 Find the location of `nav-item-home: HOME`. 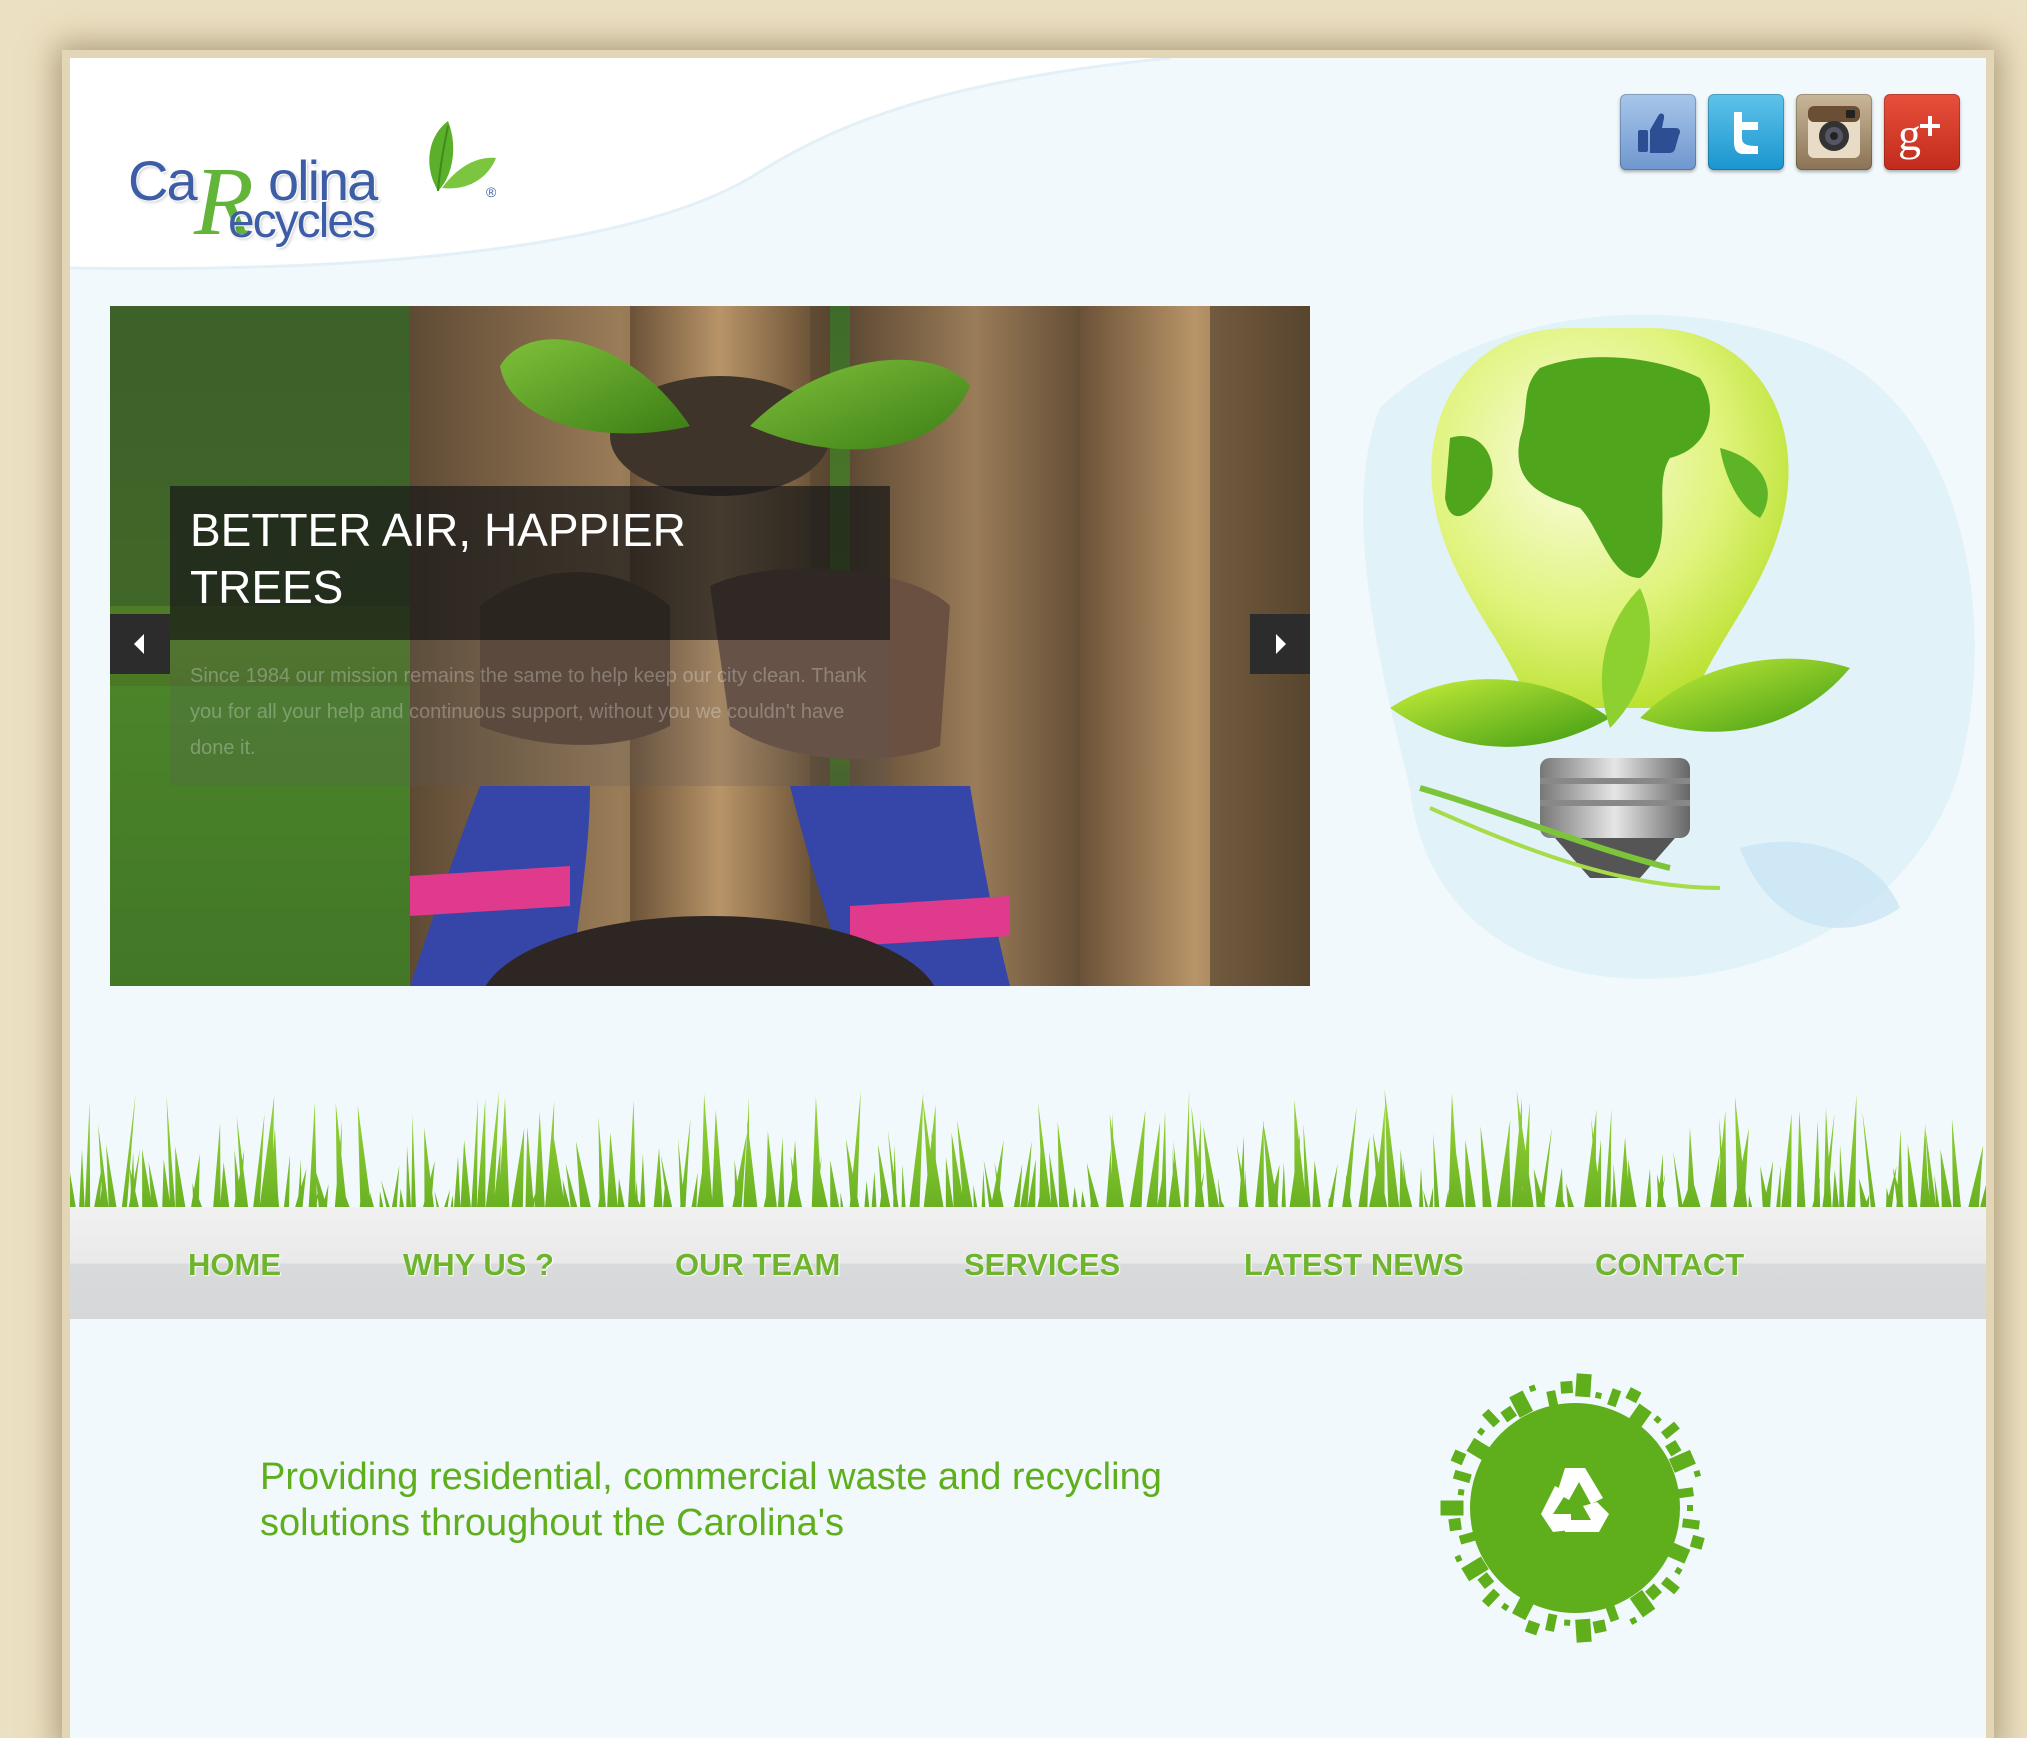

nav-item-home: HOME is located at coordinates (234, 1265).